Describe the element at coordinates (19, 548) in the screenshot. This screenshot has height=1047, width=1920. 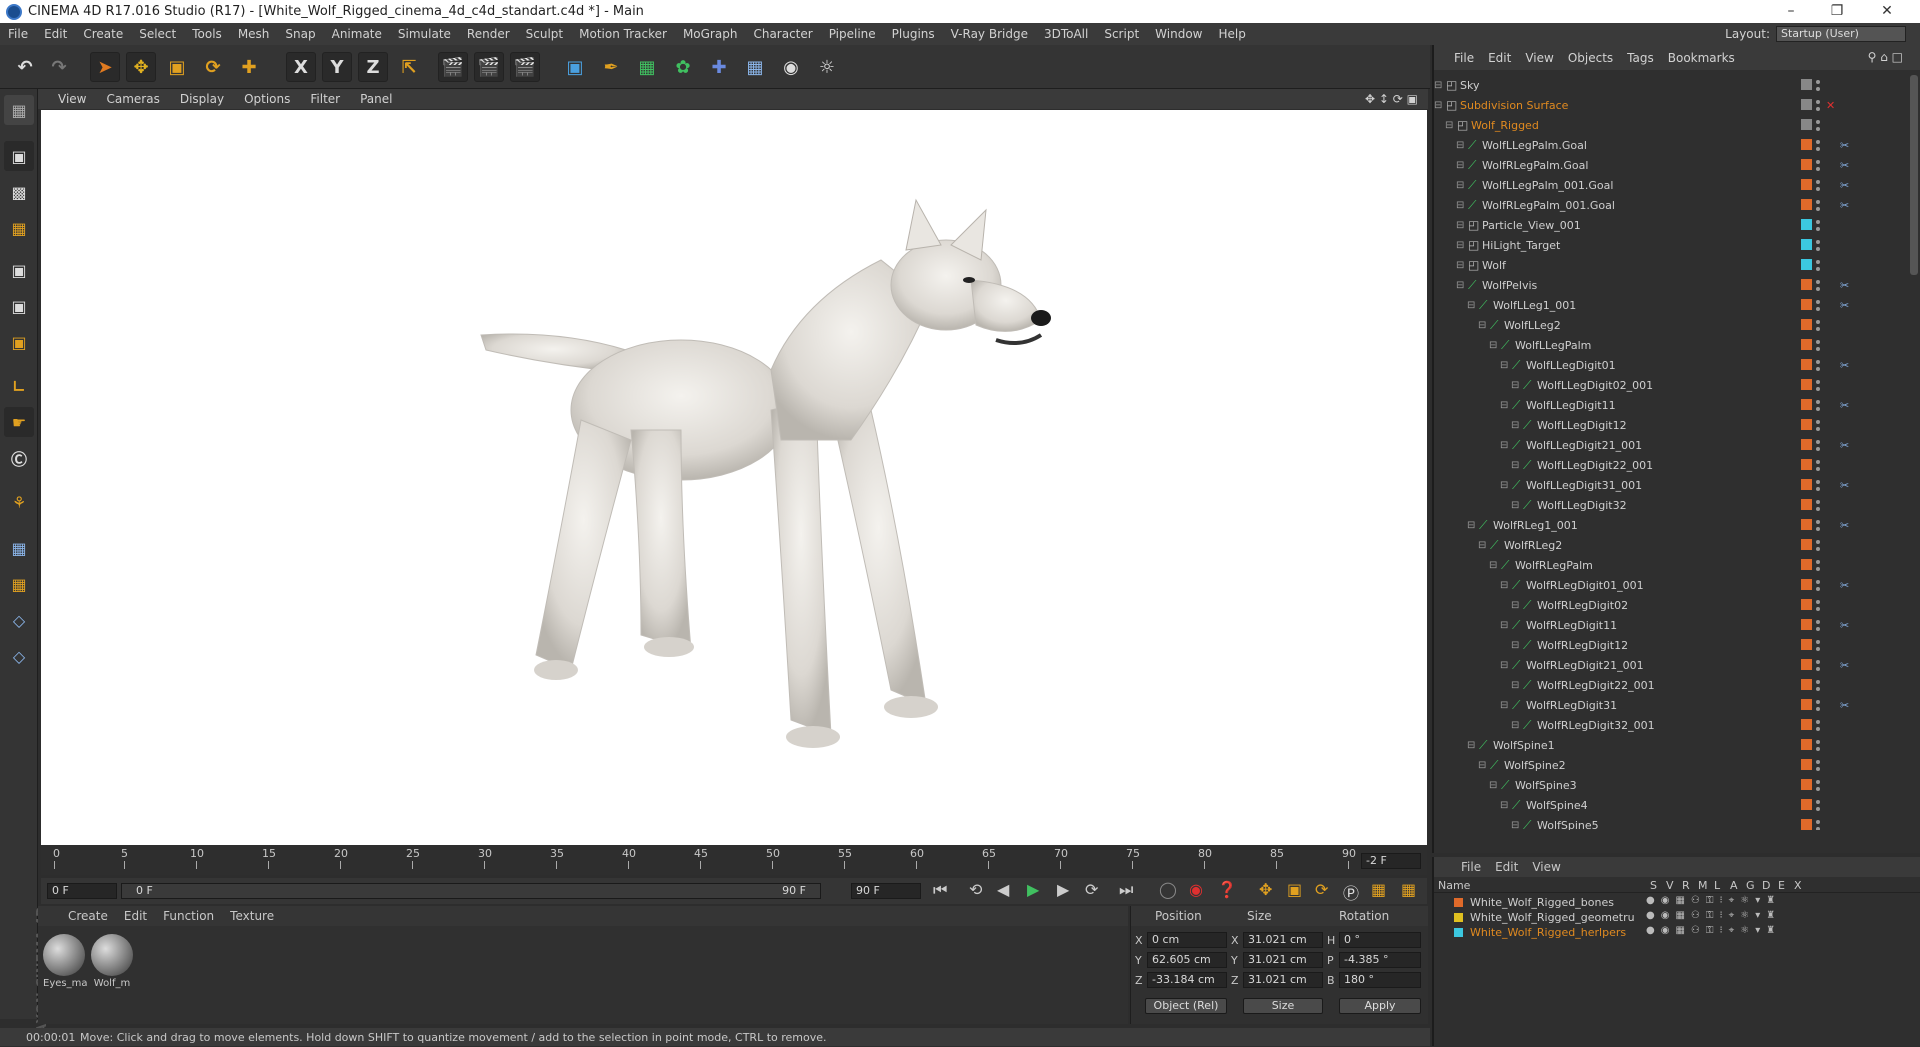
I see `workplane-icon: ▦` at that location.